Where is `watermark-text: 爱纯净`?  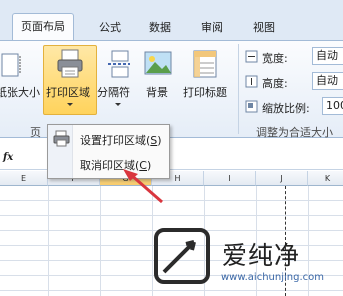
watermark-text: 爱纯净 is located at coordinates (261, 255).